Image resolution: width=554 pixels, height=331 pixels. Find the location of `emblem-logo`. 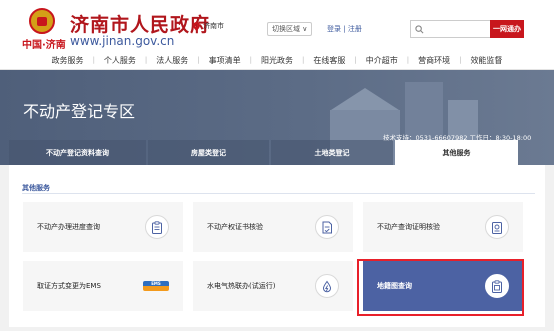

emblem-logo is located at coordinates (42, 21).